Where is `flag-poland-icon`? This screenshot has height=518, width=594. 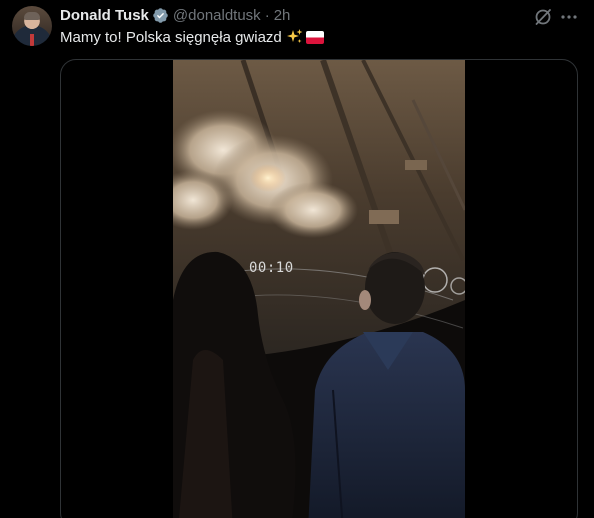
flag-poland-icon is located at coordinates (314, 37).